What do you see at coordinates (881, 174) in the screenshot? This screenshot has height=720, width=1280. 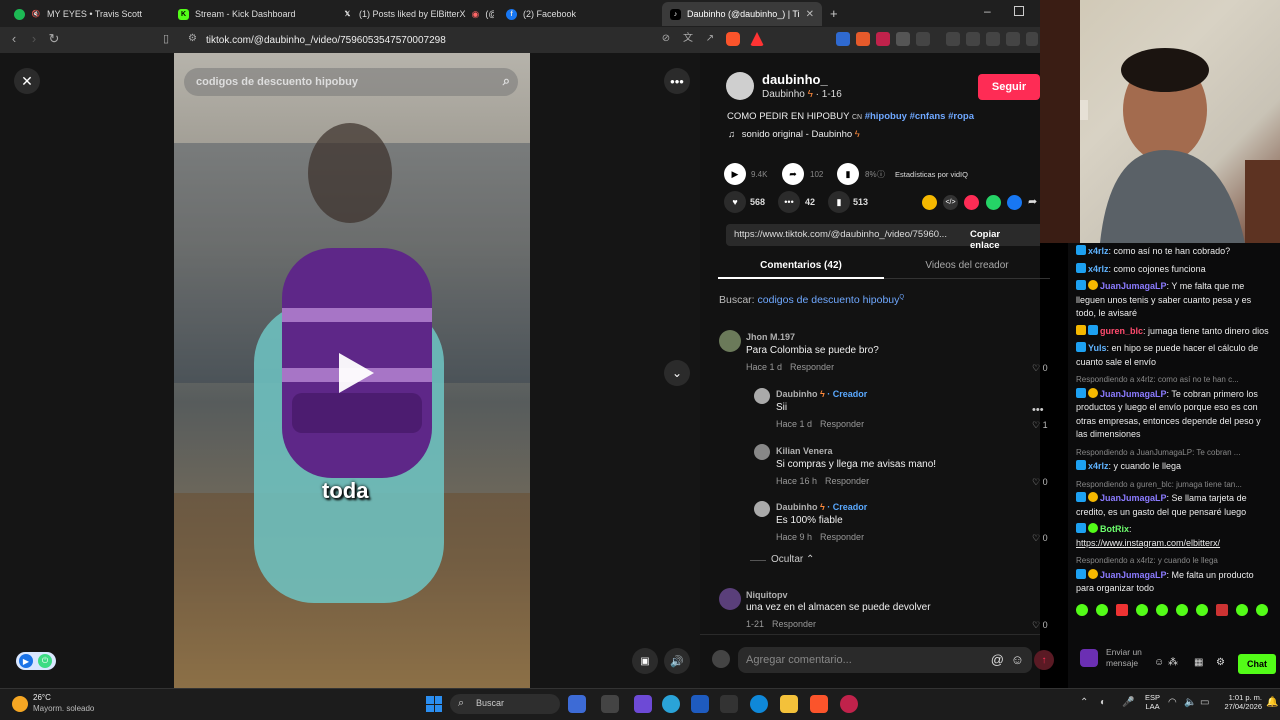 I see `info-icon: ⓘ` at bounding box center [881, 174].